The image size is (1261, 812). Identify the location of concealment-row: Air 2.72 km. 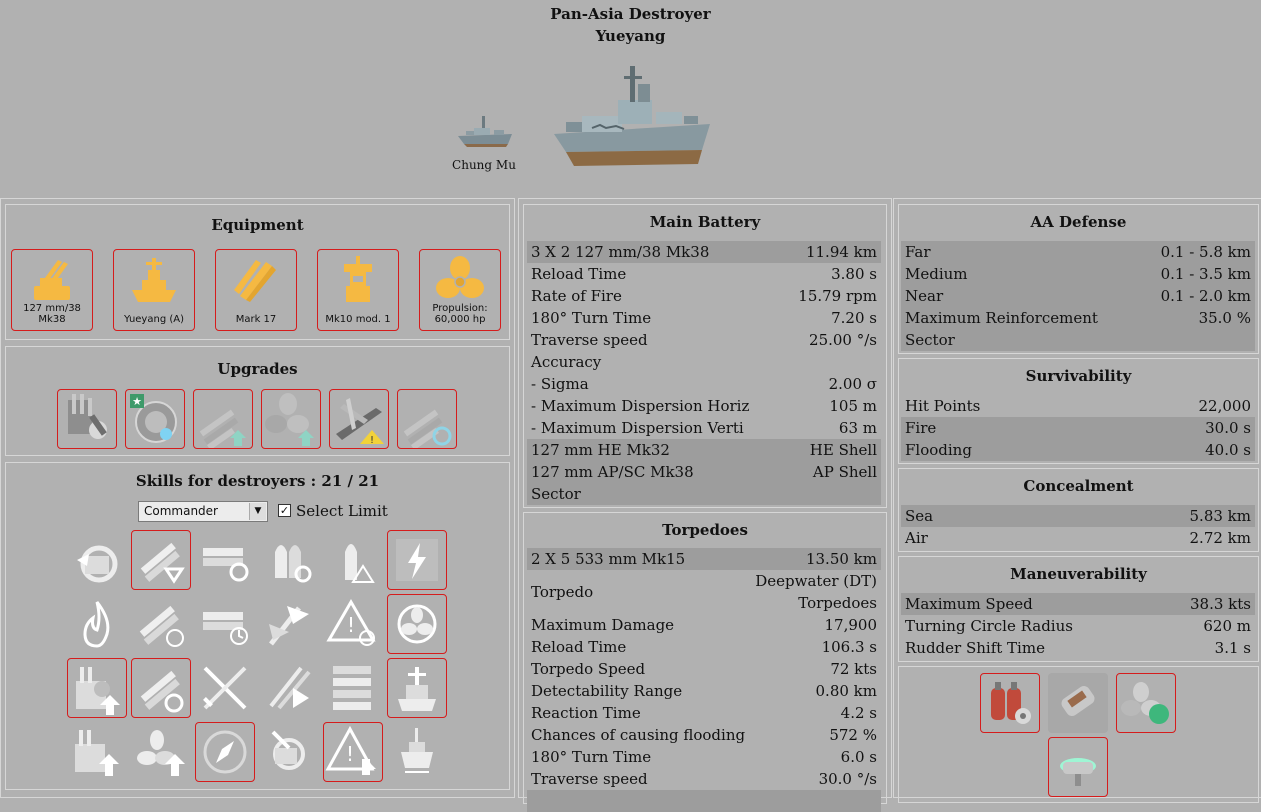
(1078, 538).